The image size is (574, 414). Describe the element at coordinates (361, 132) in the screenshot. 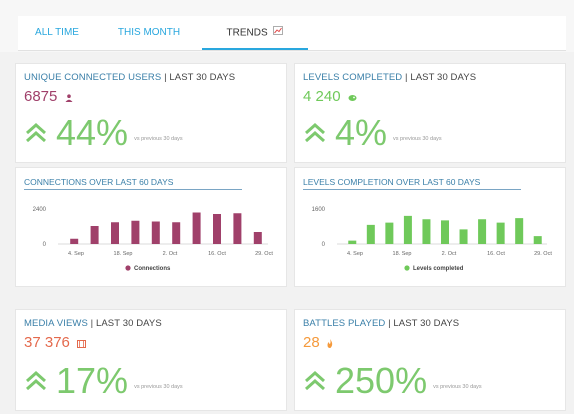

I see `levels-change-value: 4%` at that location.